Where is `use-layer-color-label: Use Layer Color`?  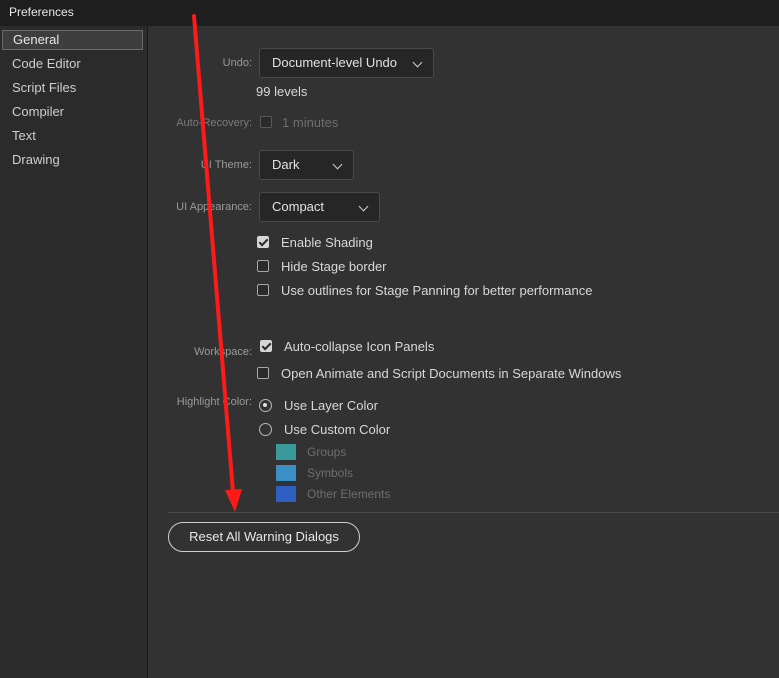 use-layer-color-label: Use Layer Color is located at coordinates (331, 405).